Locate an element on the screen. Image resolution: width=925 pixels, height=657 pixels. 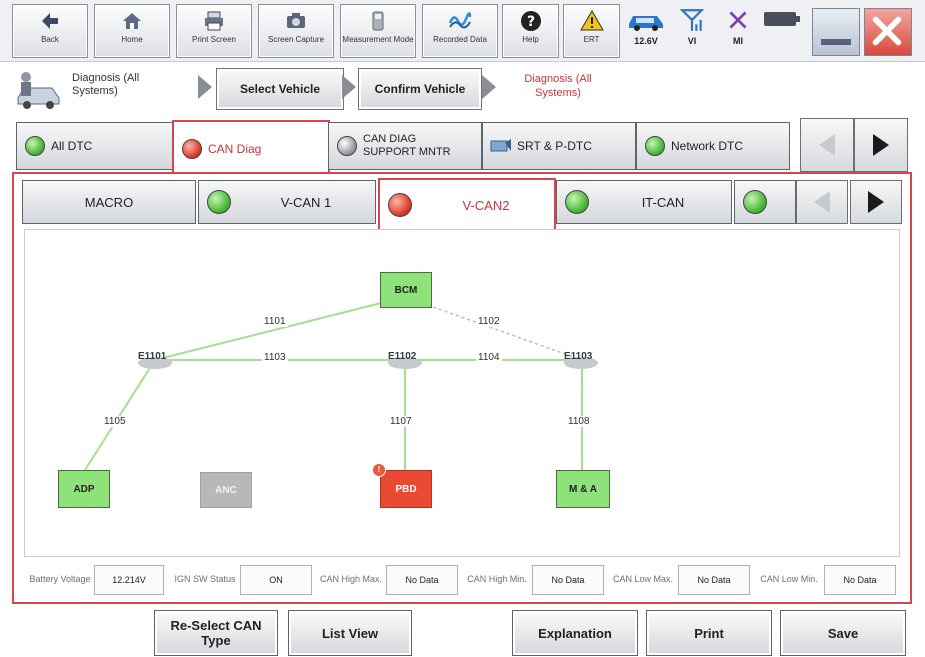
node-pbd: PBD is located at coordinates (406, 489).